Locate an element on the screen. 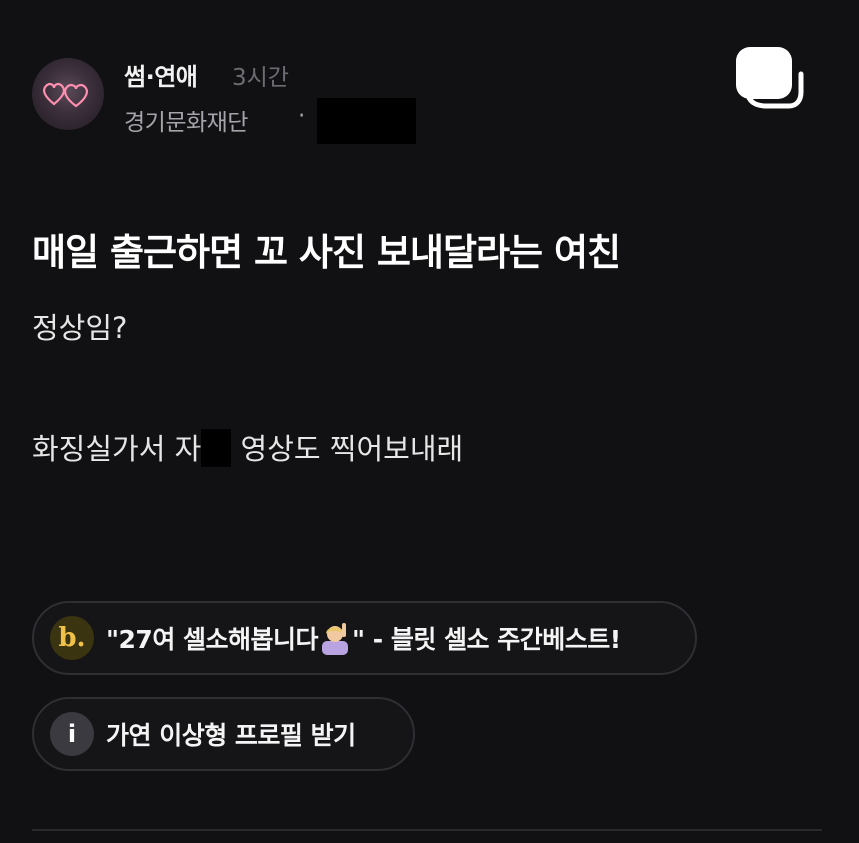  promo-link-ideal-profile: i 가연 이상형 프로필 받기 is located at coordinates (223, 734).